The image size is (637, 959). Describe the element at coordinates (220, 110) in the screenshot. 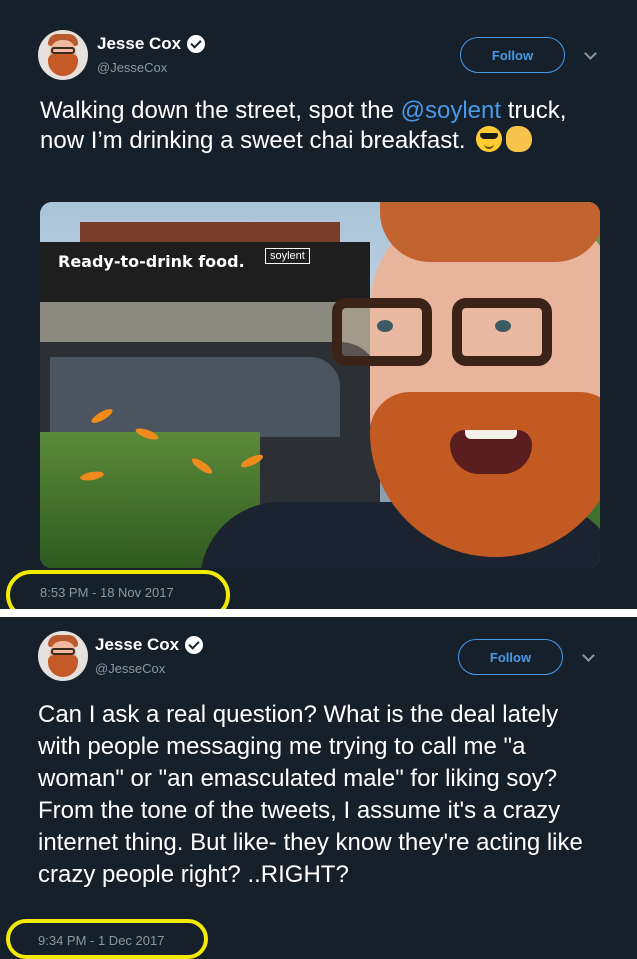

I see `tweet-text-part: Walking down the street, spot the` at that location.